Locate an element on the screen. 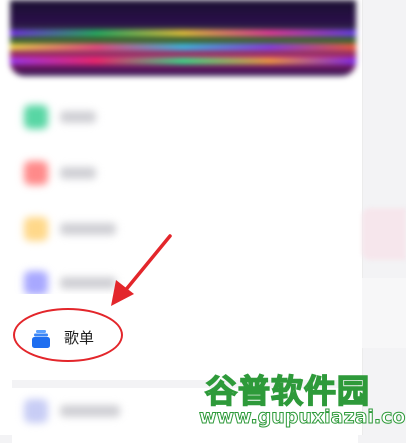  site-watermark: 谷普软件园 www.gupuxiazai.com is located at coordinates (302, 400).